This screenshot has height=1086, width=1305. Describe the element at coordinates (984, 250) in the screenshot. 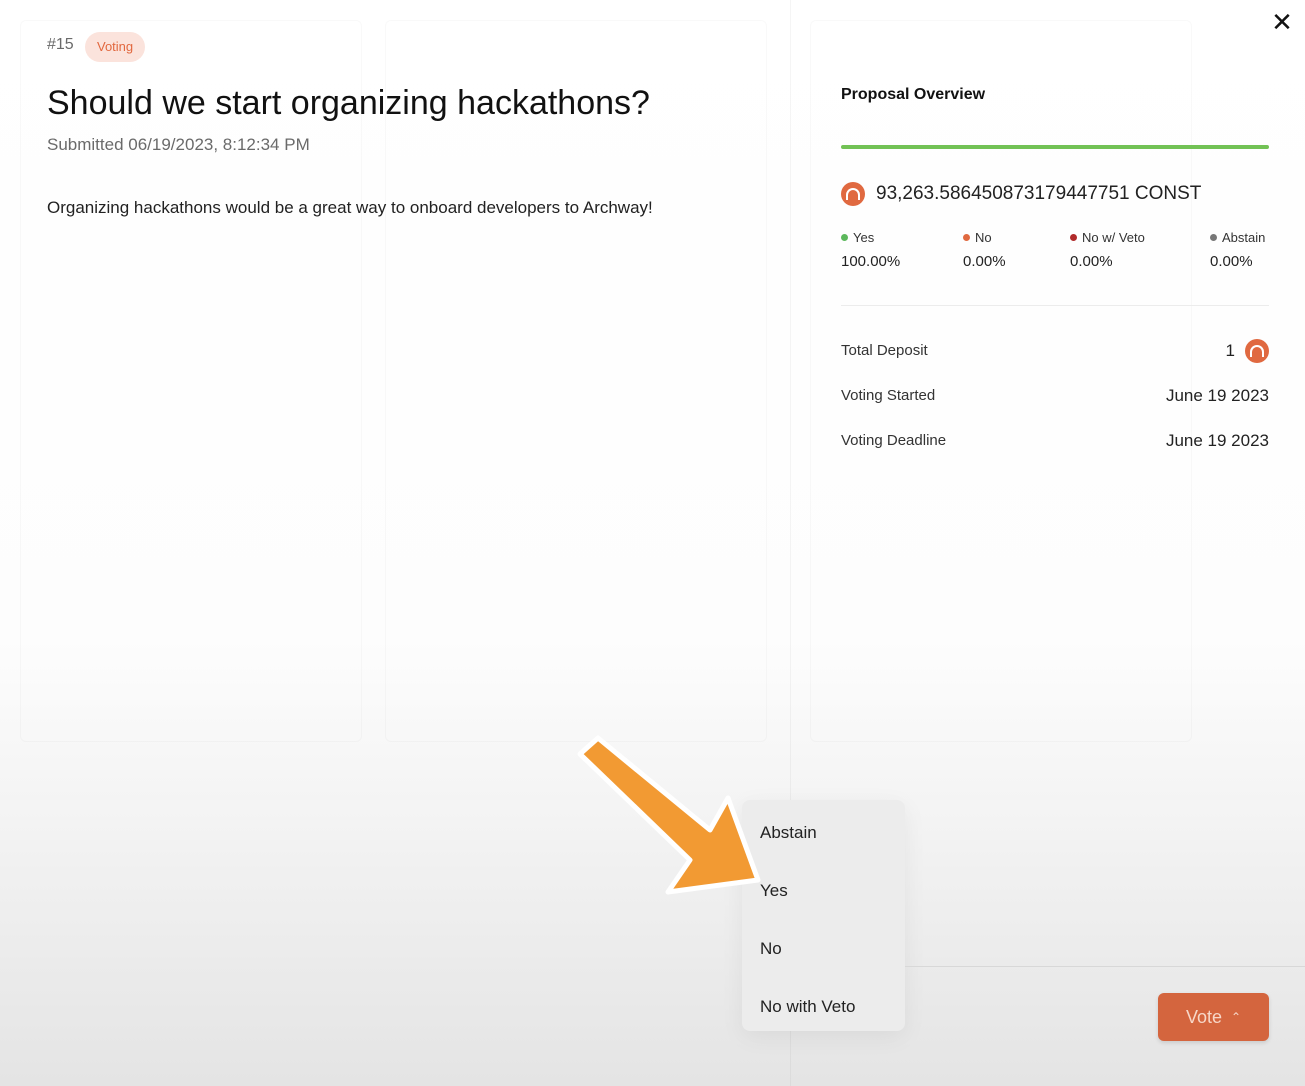

I see `vote-stat-no: No 0.00%` at that location.